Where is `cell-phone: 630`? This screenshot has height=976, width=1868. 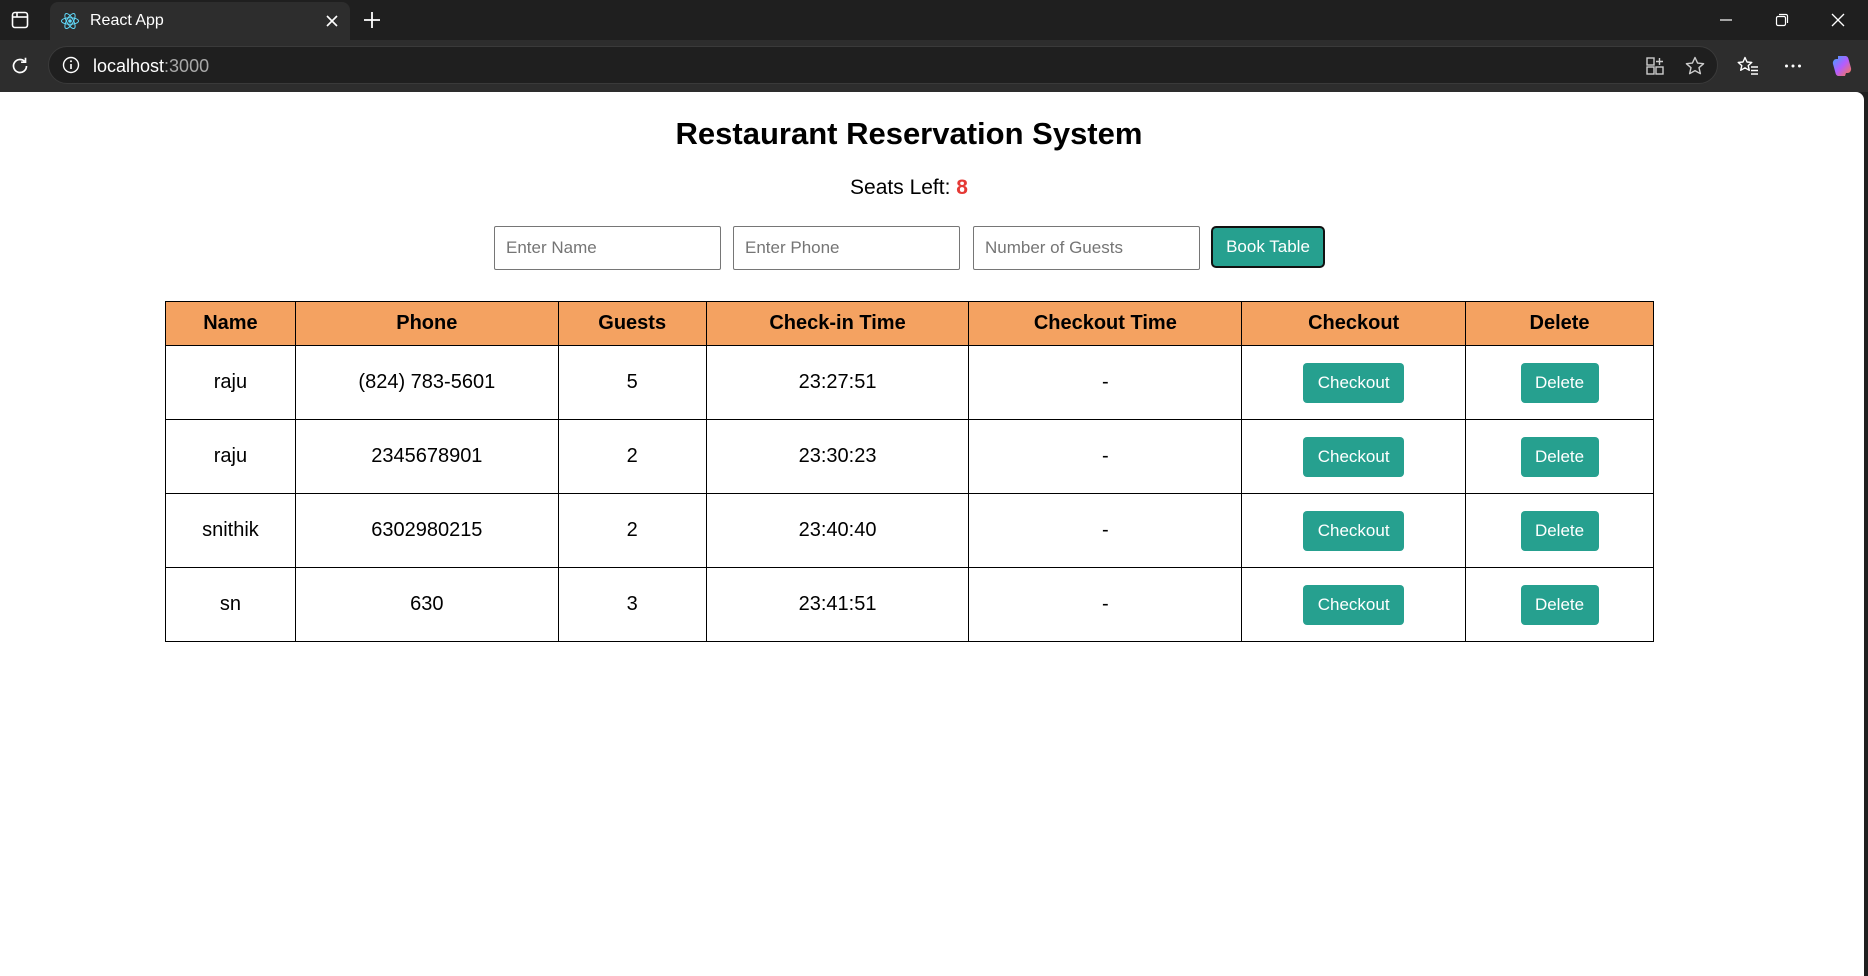 cell-phone: 630 is located at coordinates (426, 604).